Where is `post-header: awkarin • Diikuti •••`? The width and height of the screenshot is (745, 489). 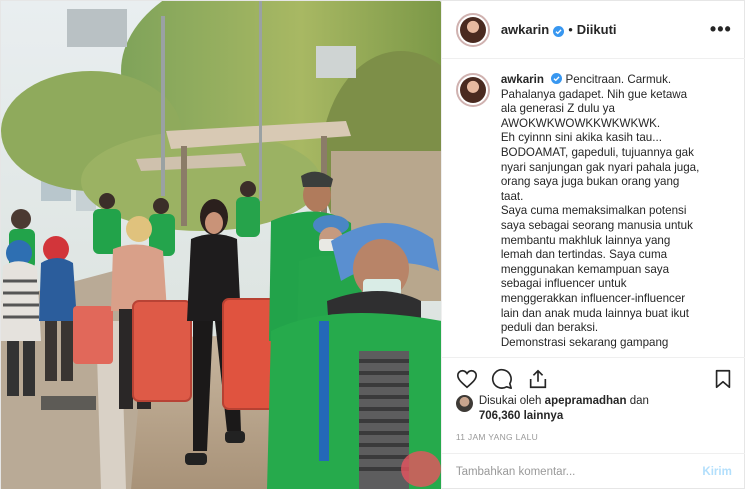
post-header: awkarin • Diikuti ••• is located at coordinates (593, 30).